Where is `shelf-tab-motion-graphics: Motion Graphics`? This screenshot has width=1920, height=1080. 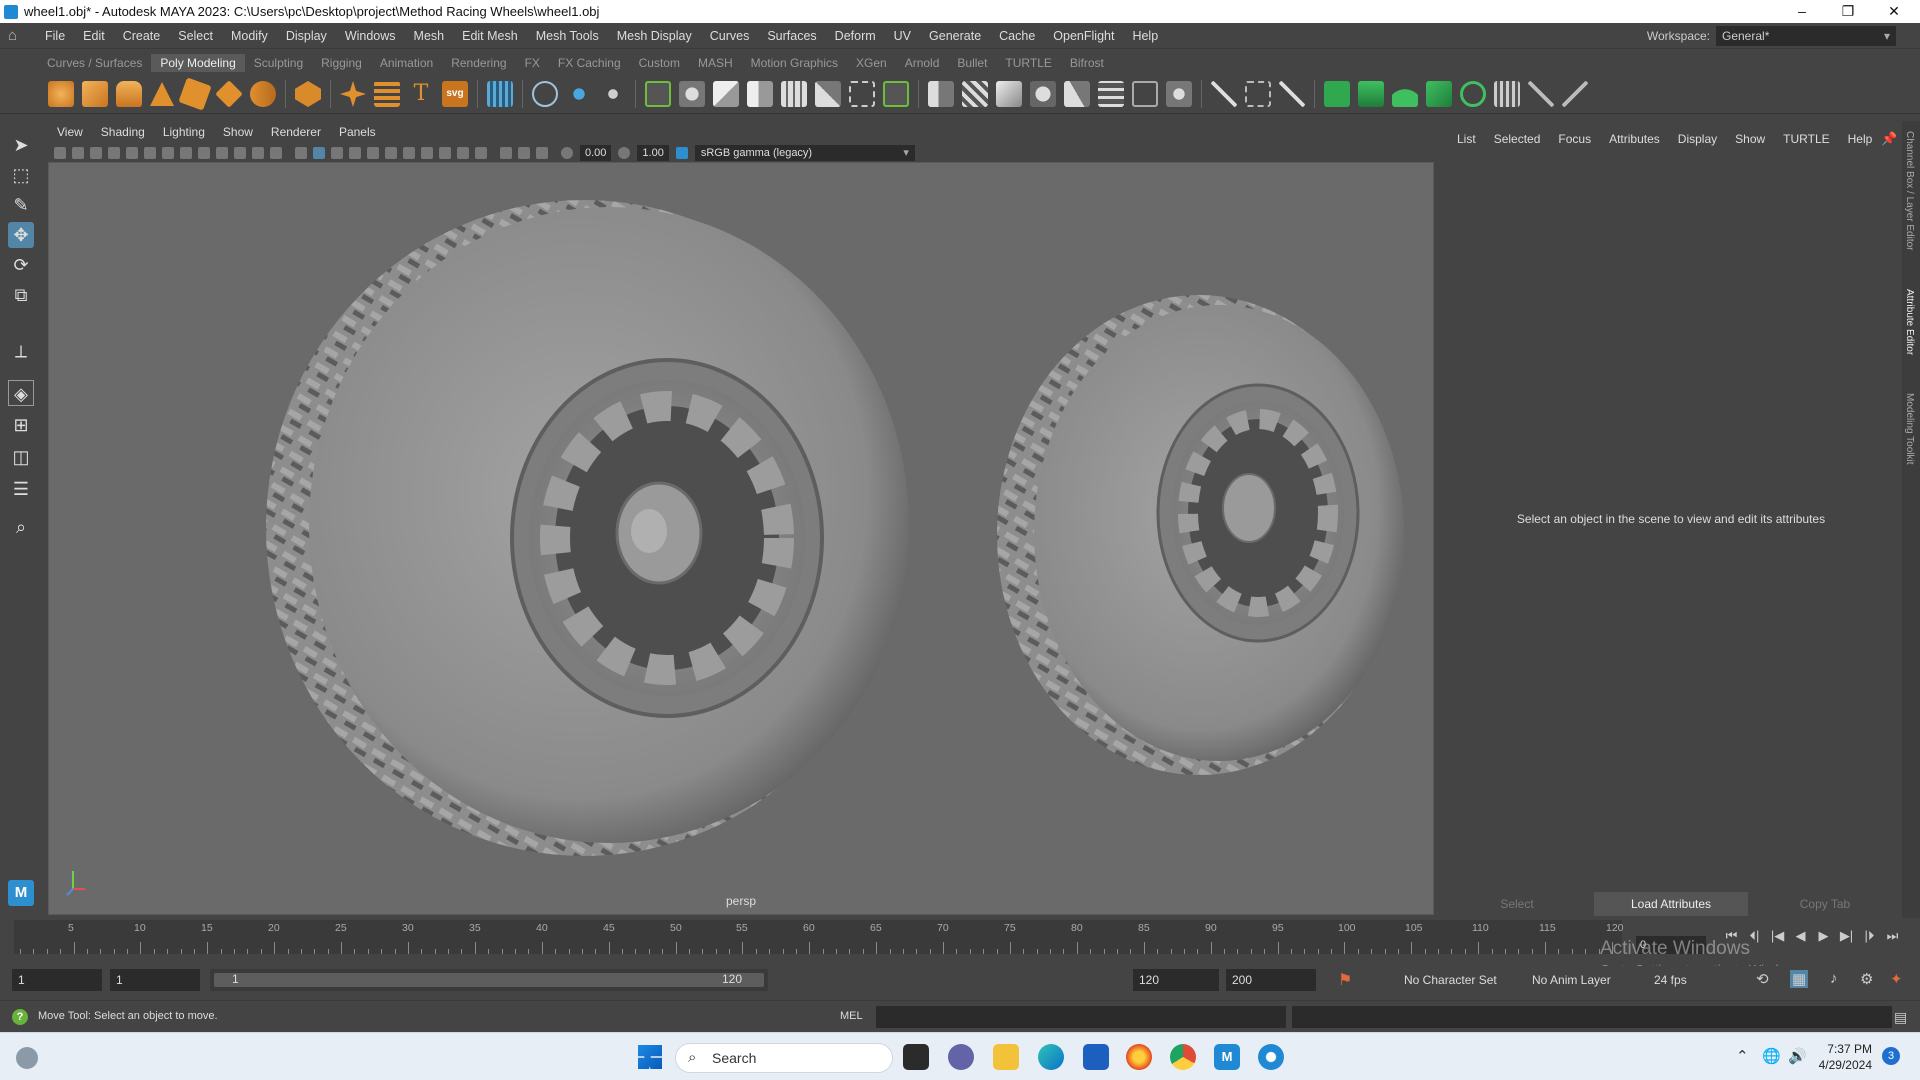 shelf-tab-motion-graphics: Motion Graphics is located at coordinates (794, 63).